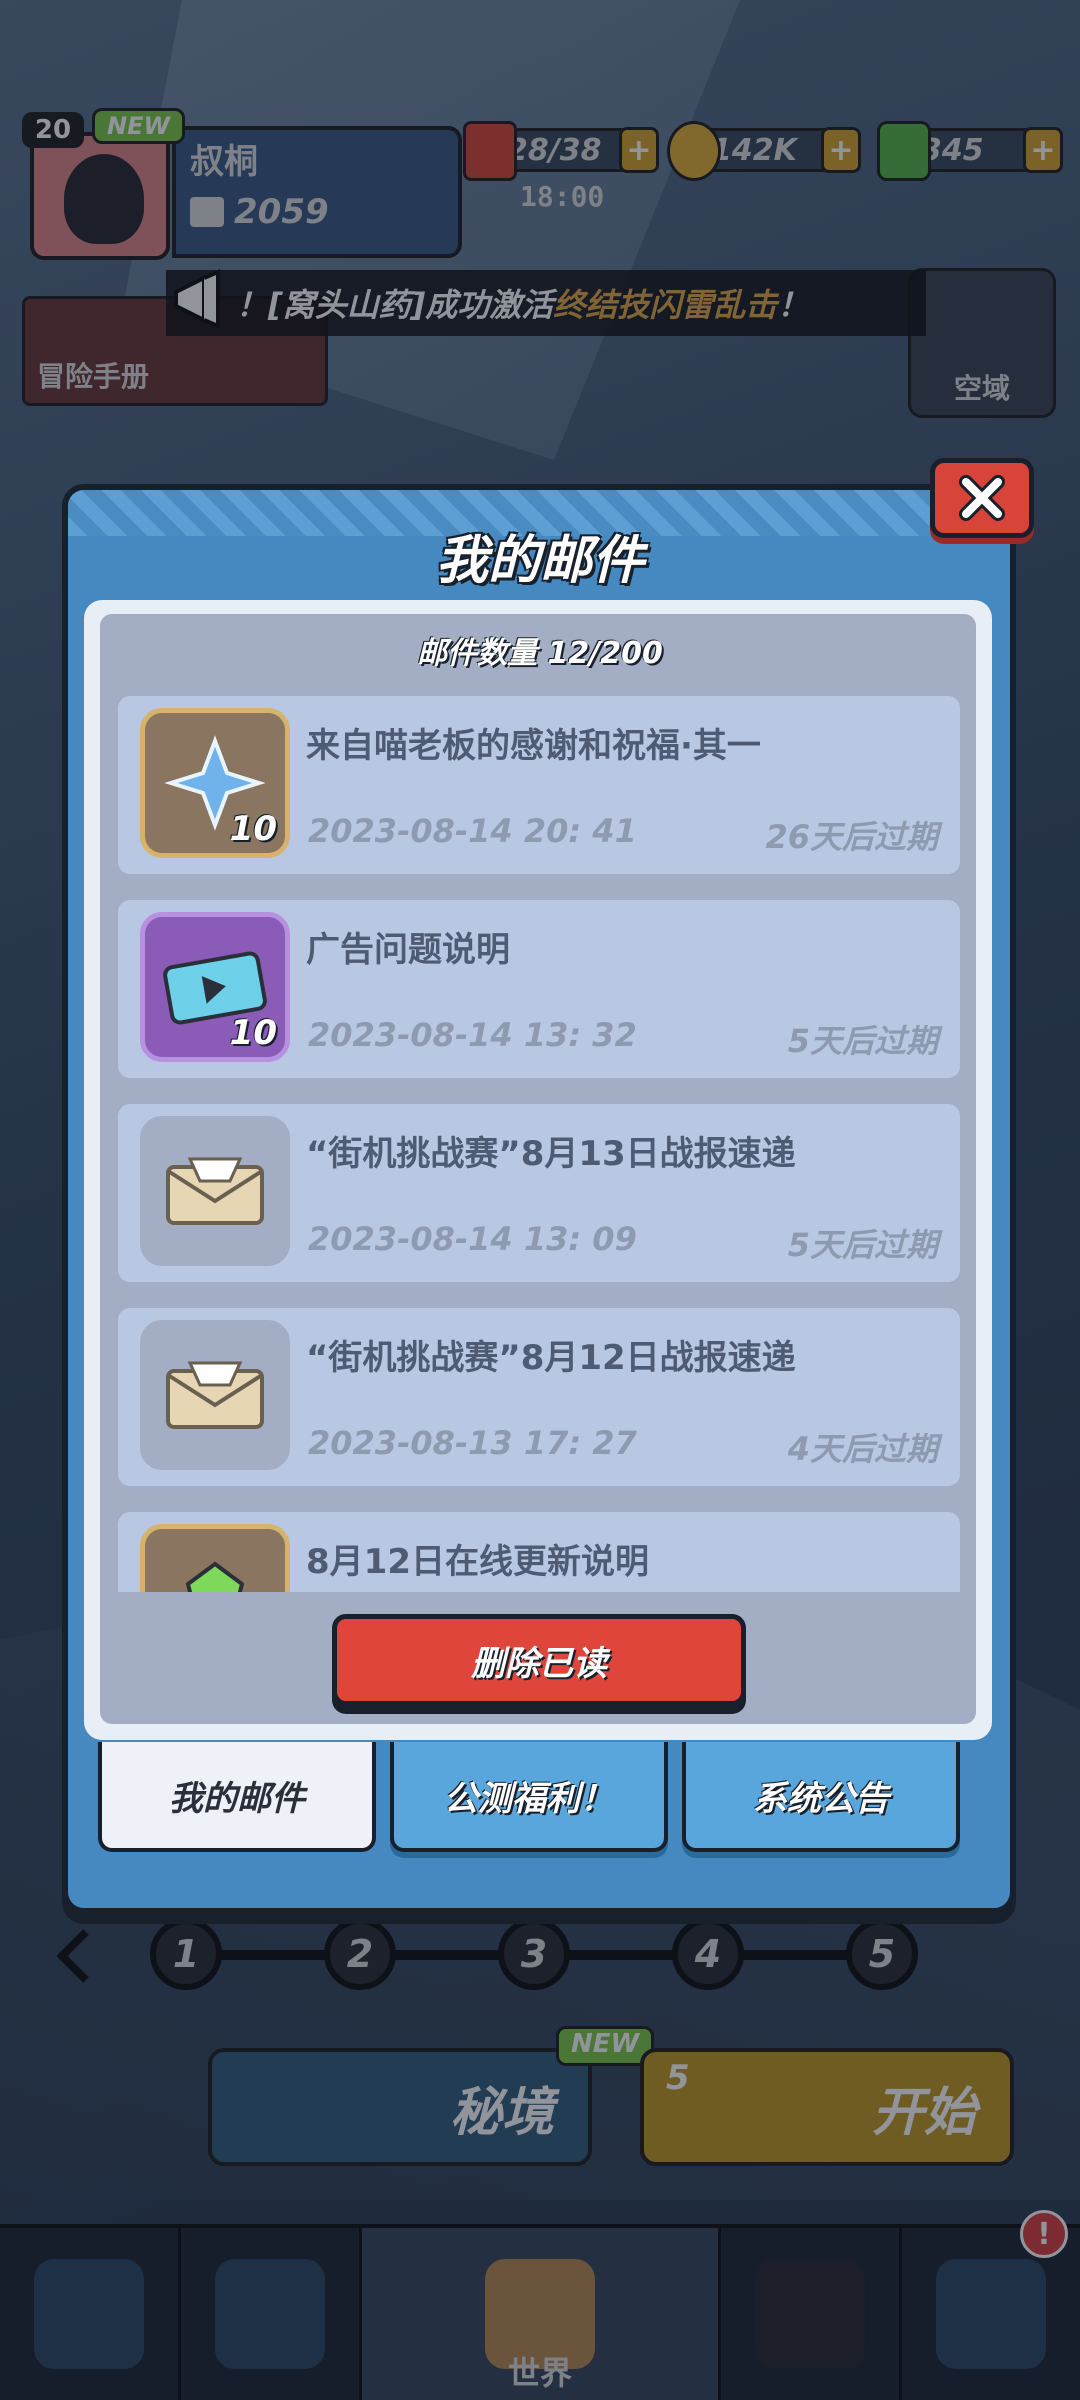 The height and width of the screenshot is (2400, 1080). Describe the element at coordinates (551, 1358) in the screenshot. I see `mail-title: “街机挑战赛”8月12日战报速递` at that location.